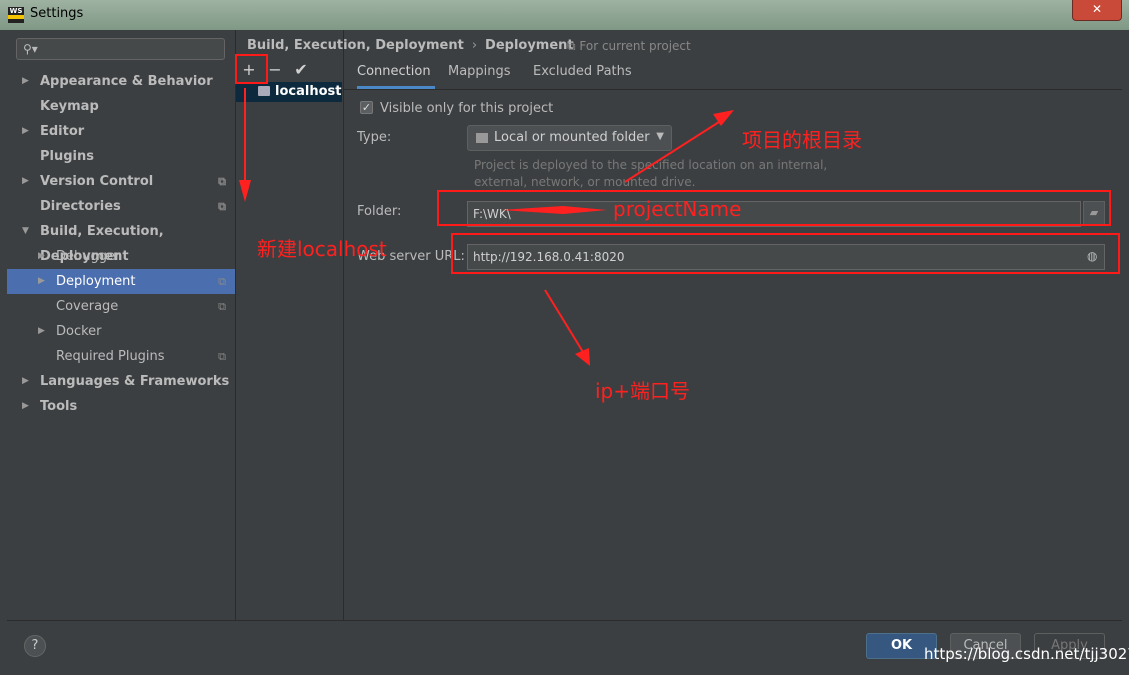 The width and height of the screenshot is (1129, 675). I want to click on arrow-to-root-dir, so click(672, 152).